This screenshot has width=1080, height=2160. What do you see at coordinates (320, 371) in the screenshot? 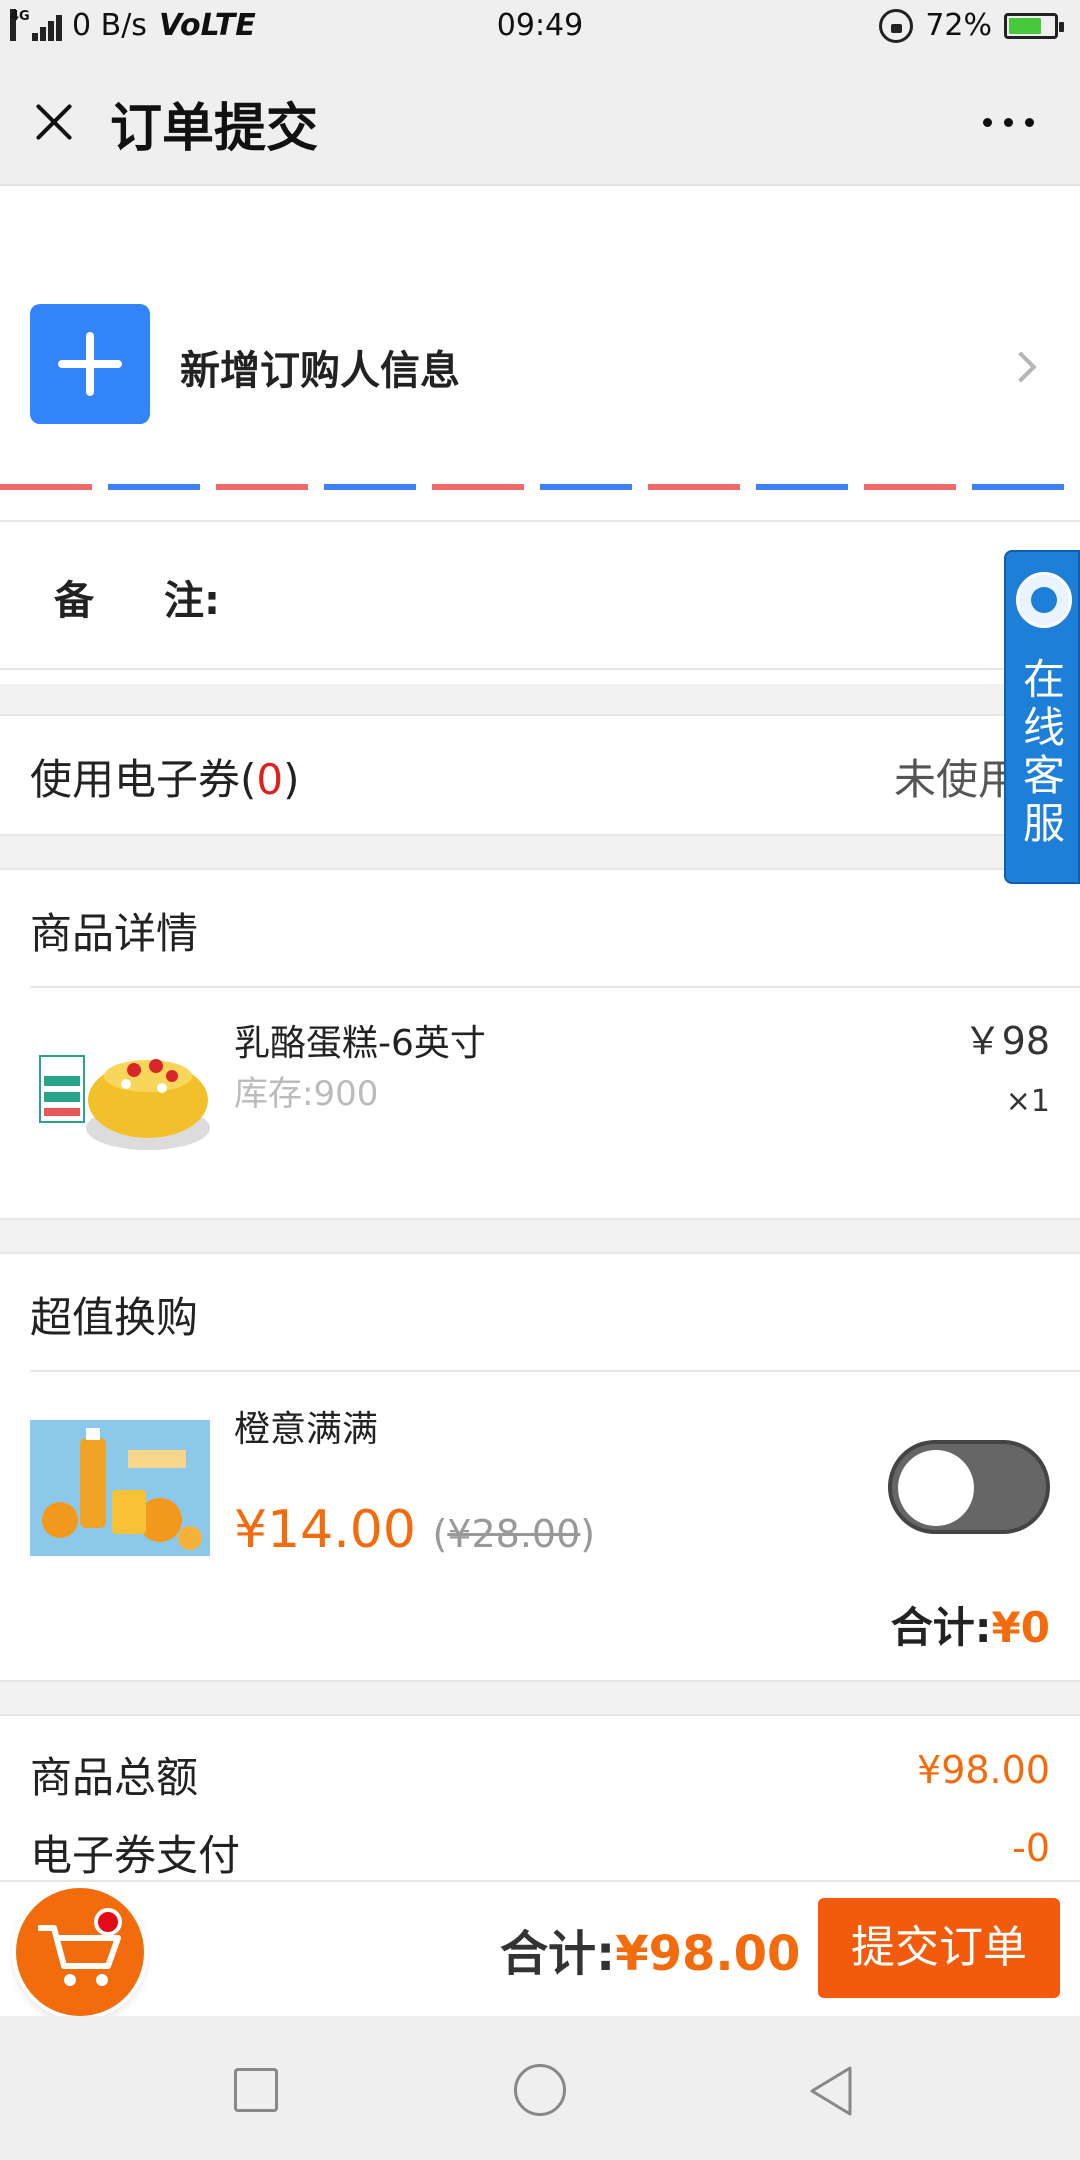
I see `add-buyer-label: 新增订购人信息` at bounding box center [320, 371].